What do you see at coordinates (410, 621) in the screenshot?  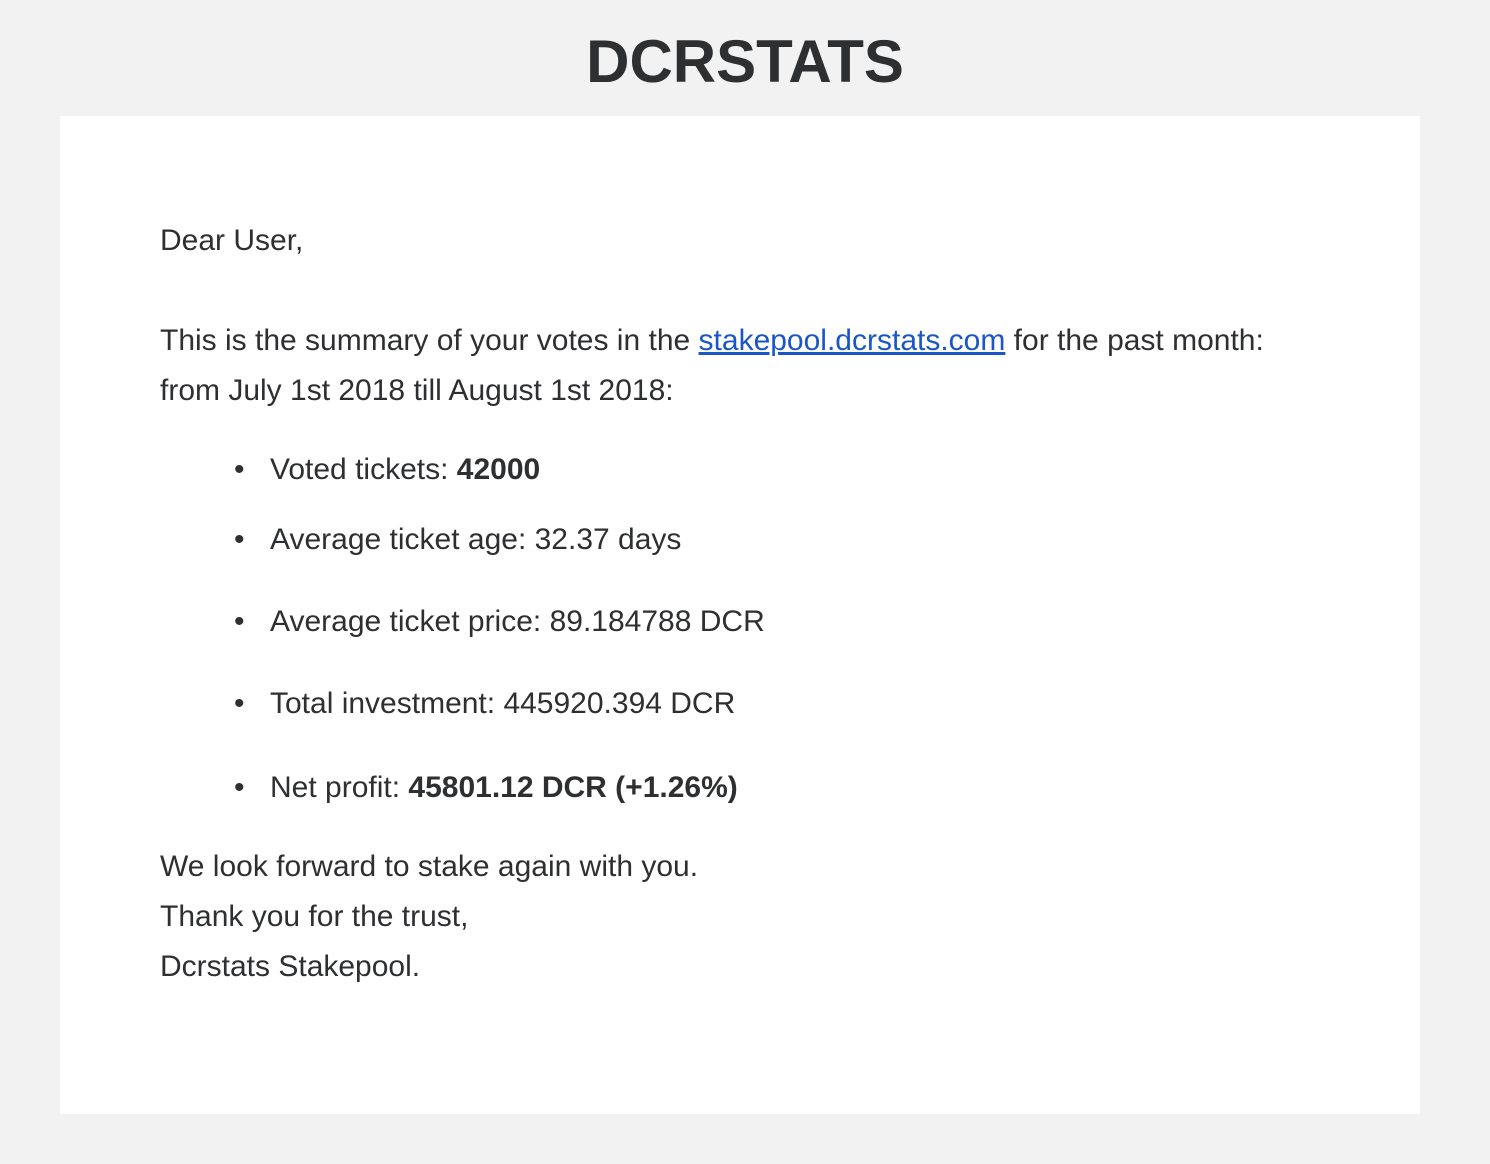 I see `stat-label: Average ticket price:` at bounding box center [410, 621].